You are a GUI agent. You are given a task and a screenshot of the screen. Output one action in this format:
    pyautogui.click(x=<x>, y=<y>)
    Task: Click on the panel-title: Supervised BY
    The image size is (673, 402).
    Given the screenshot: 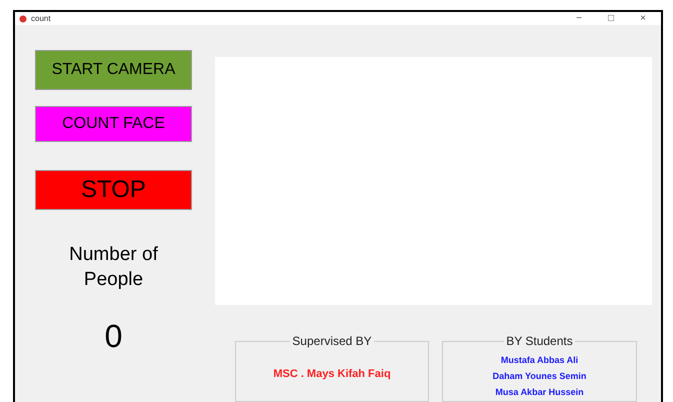 What is the action you would take?
    pyautogui.click(x=332, y=341)
    